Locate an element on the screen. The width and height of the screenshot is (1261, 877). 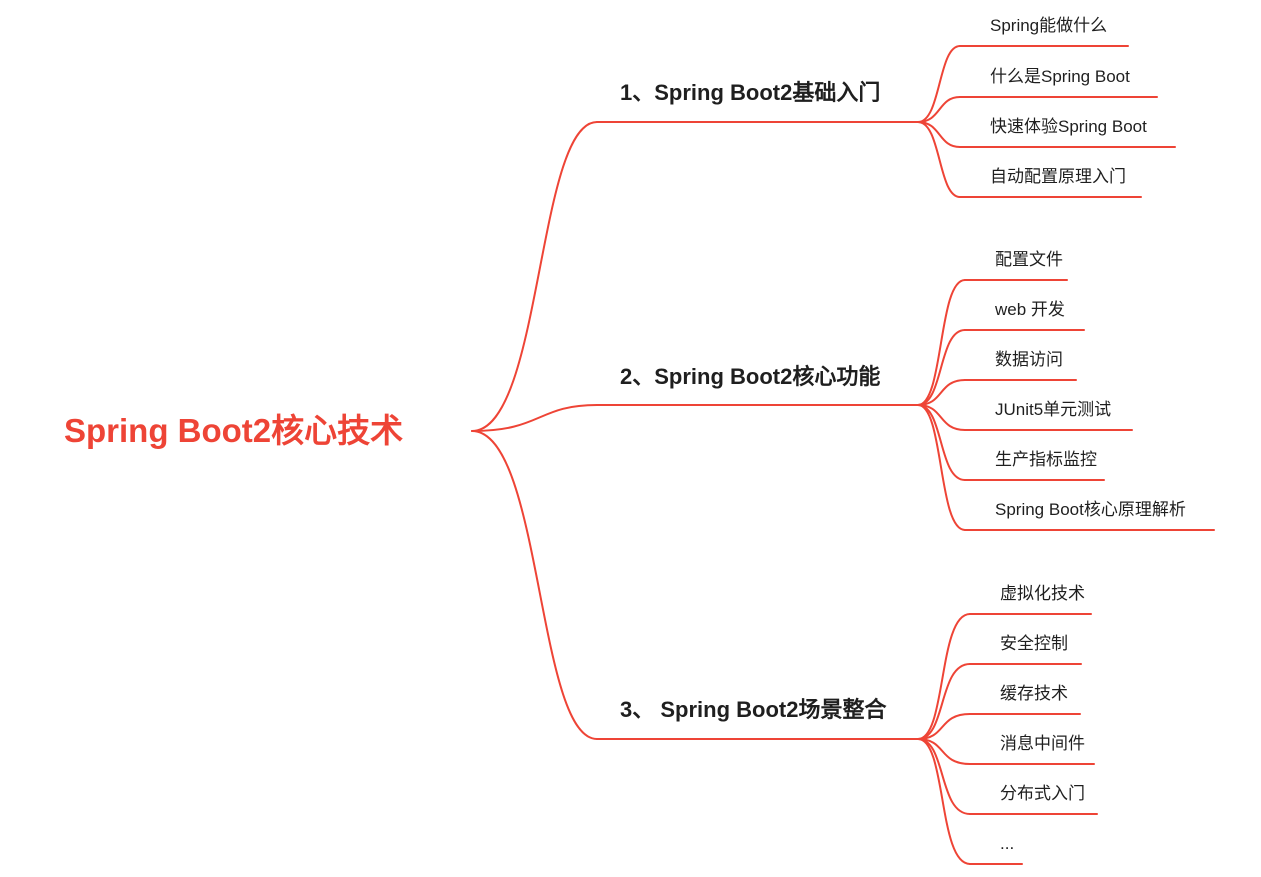
branch-3-leaf-1-connector is located at coordinates (944, 676).